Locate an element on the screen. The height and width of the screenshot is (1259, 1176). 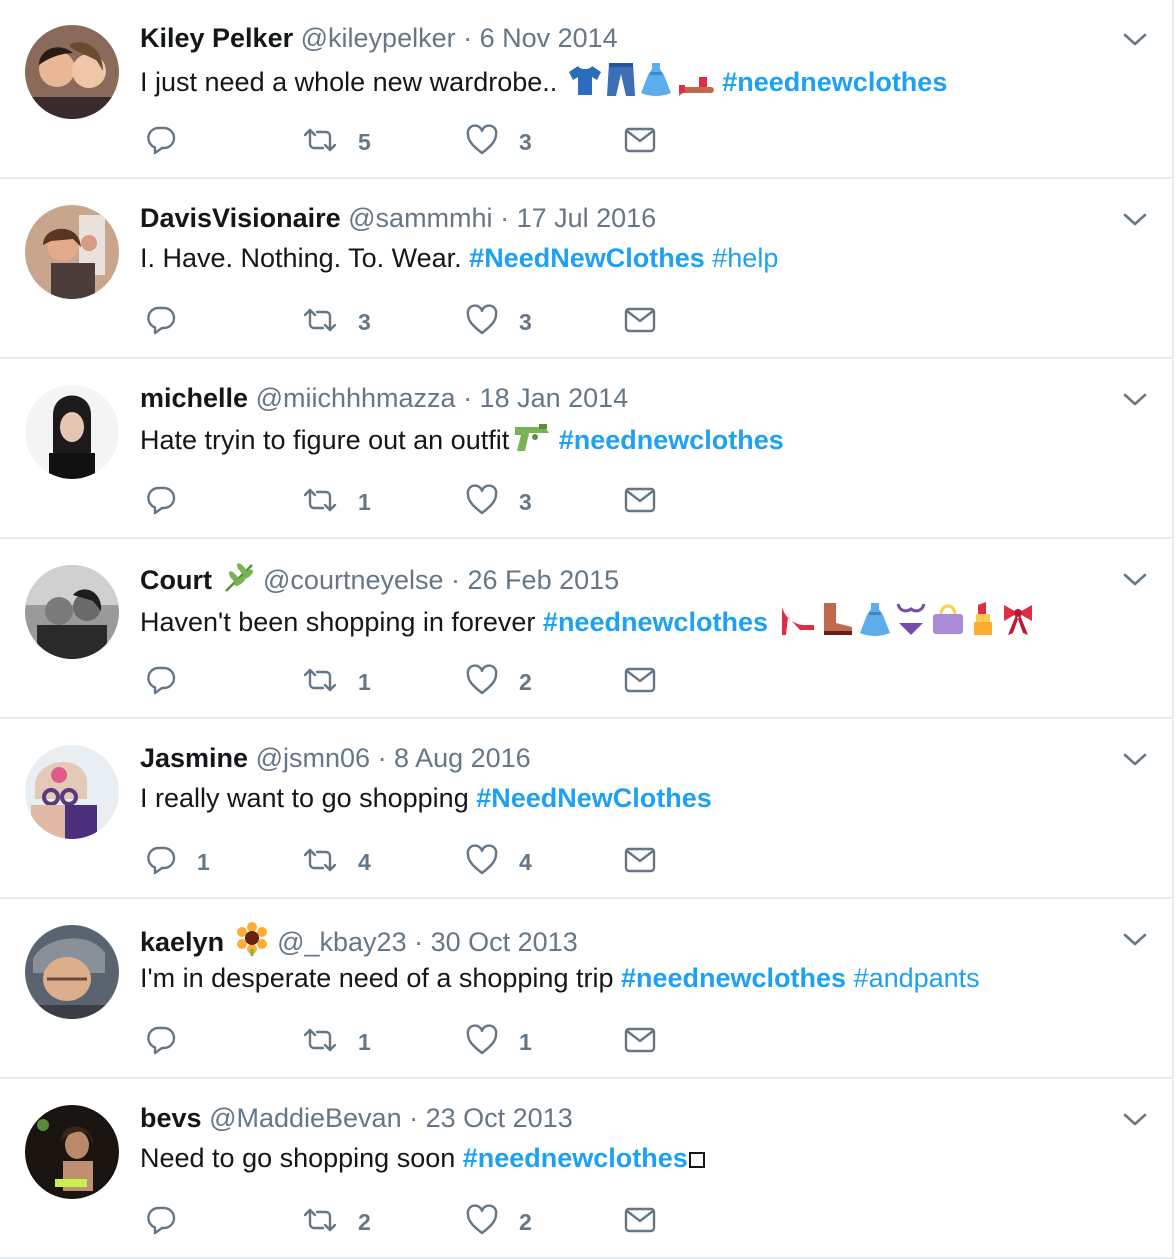
like-button: 4 is located at coordinates (498, 862).